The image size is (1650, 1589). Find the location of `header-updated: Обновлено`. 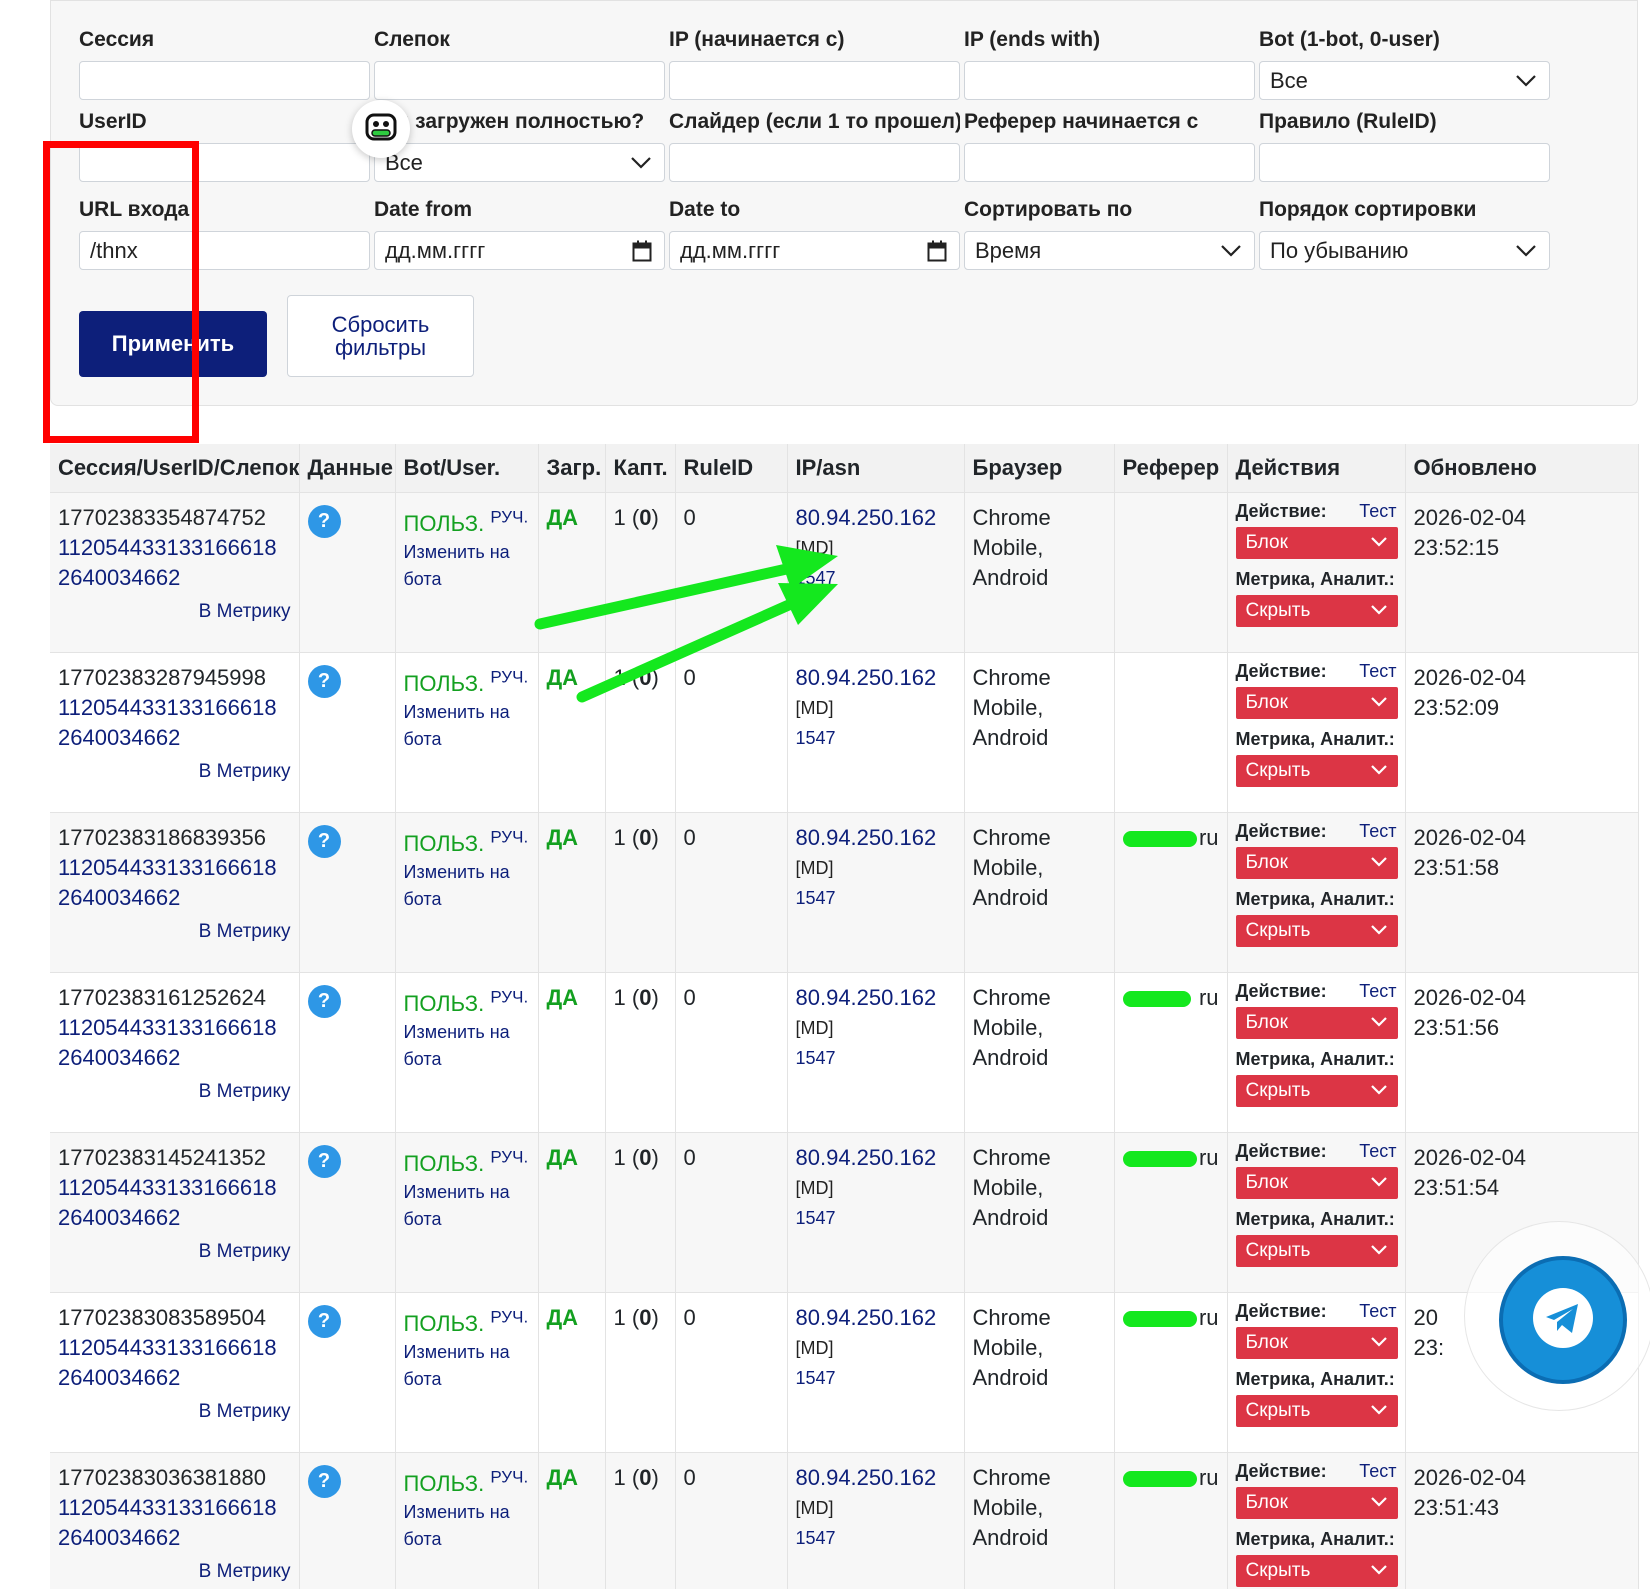

header-updated: Обновлено is located at coordinates (1522, 468).